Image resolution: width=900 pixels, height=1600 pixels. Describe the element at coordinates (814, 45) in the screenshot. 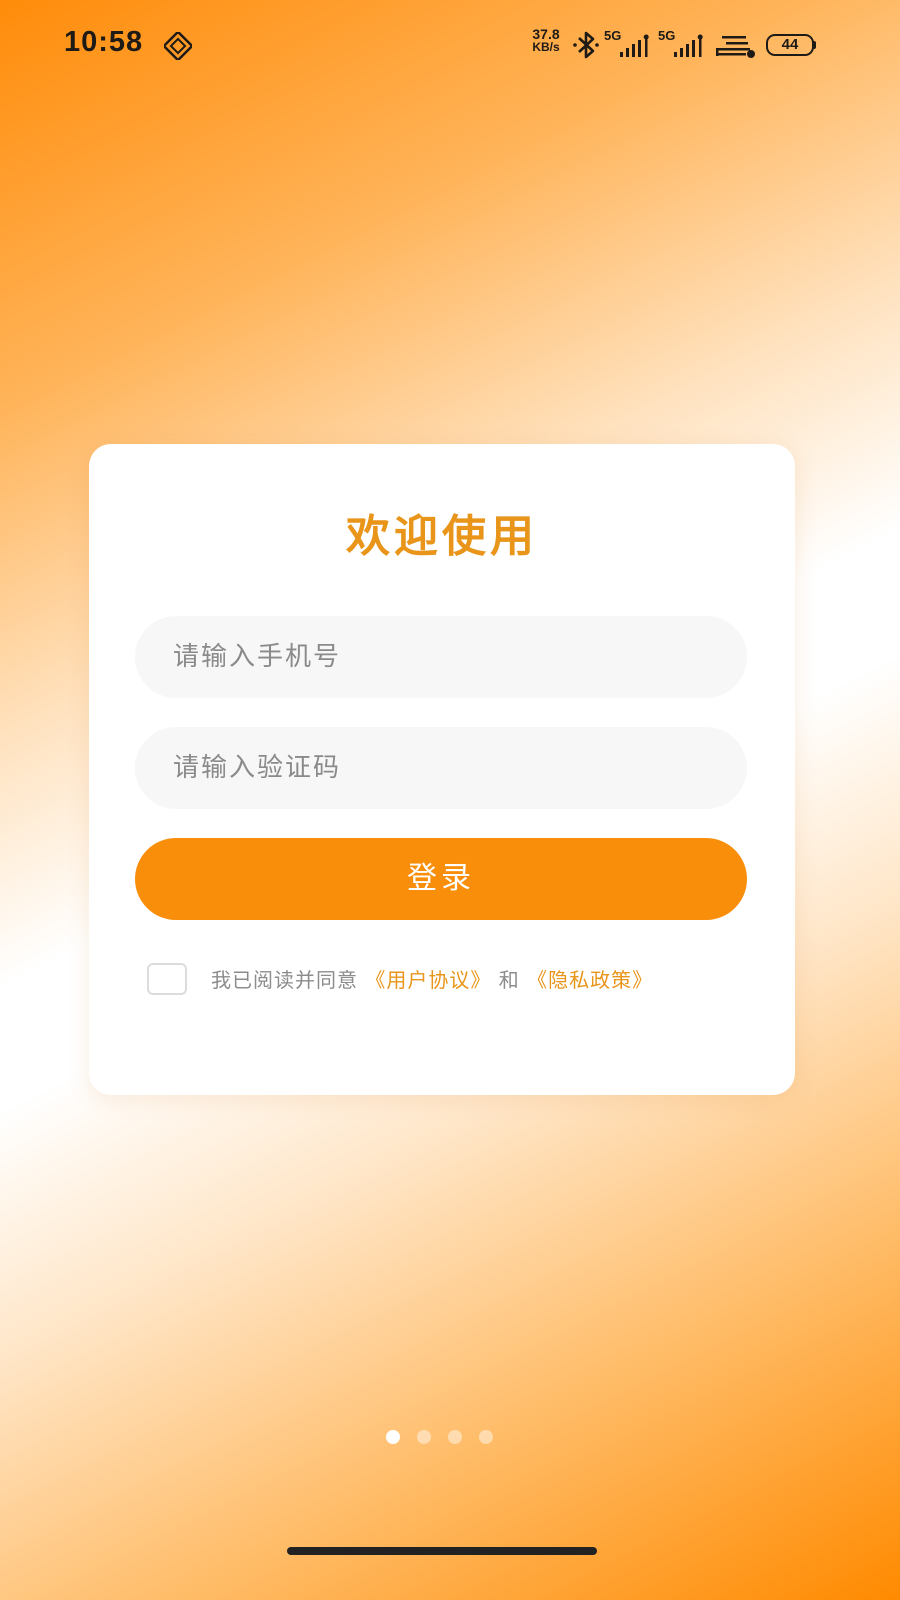

I see `battery-tip` at that location.